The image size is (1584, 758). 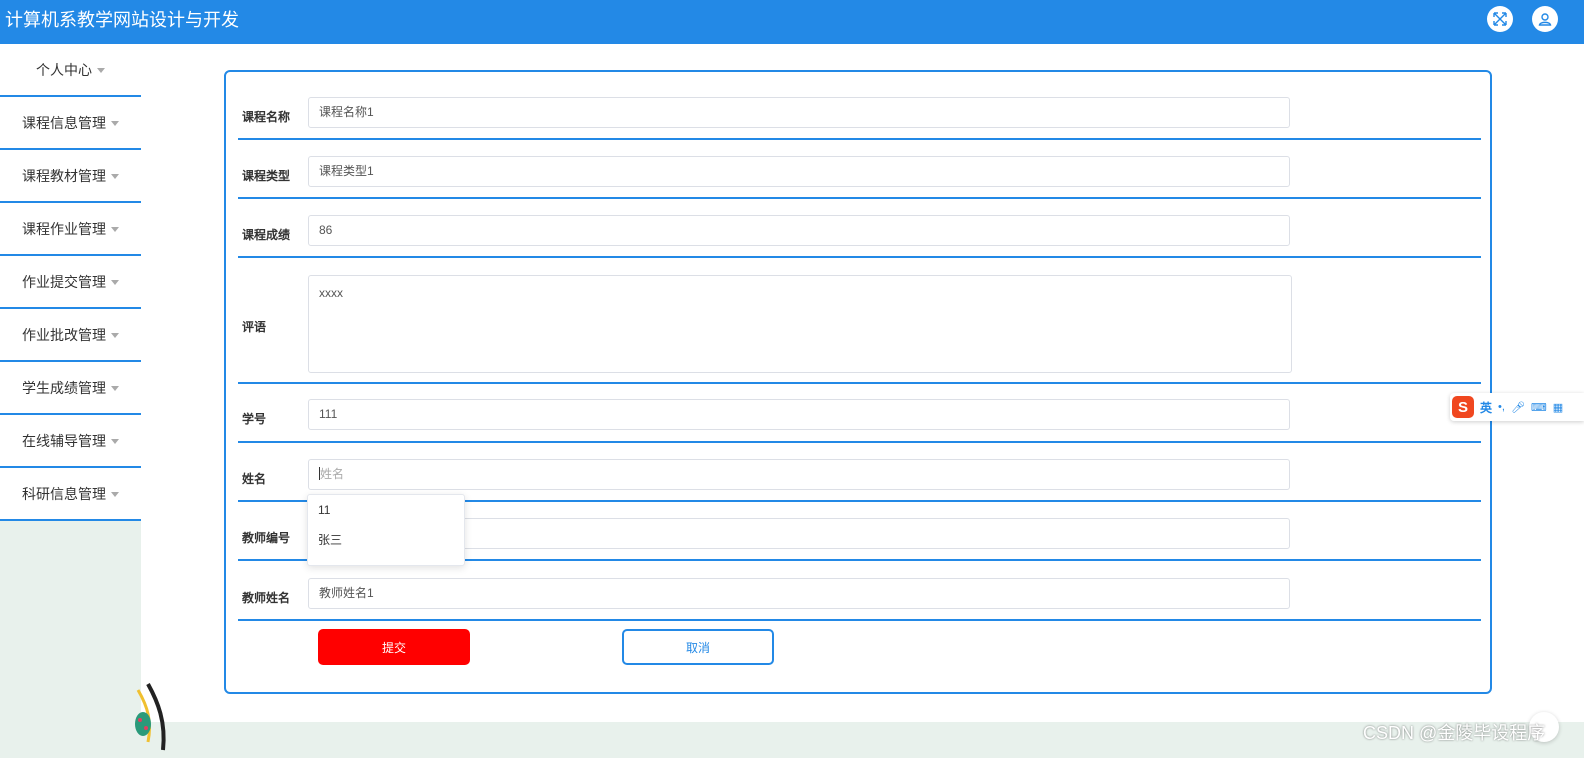 I want to click on sidebar-item-label: 个人中心, so click(x=64, y=69).